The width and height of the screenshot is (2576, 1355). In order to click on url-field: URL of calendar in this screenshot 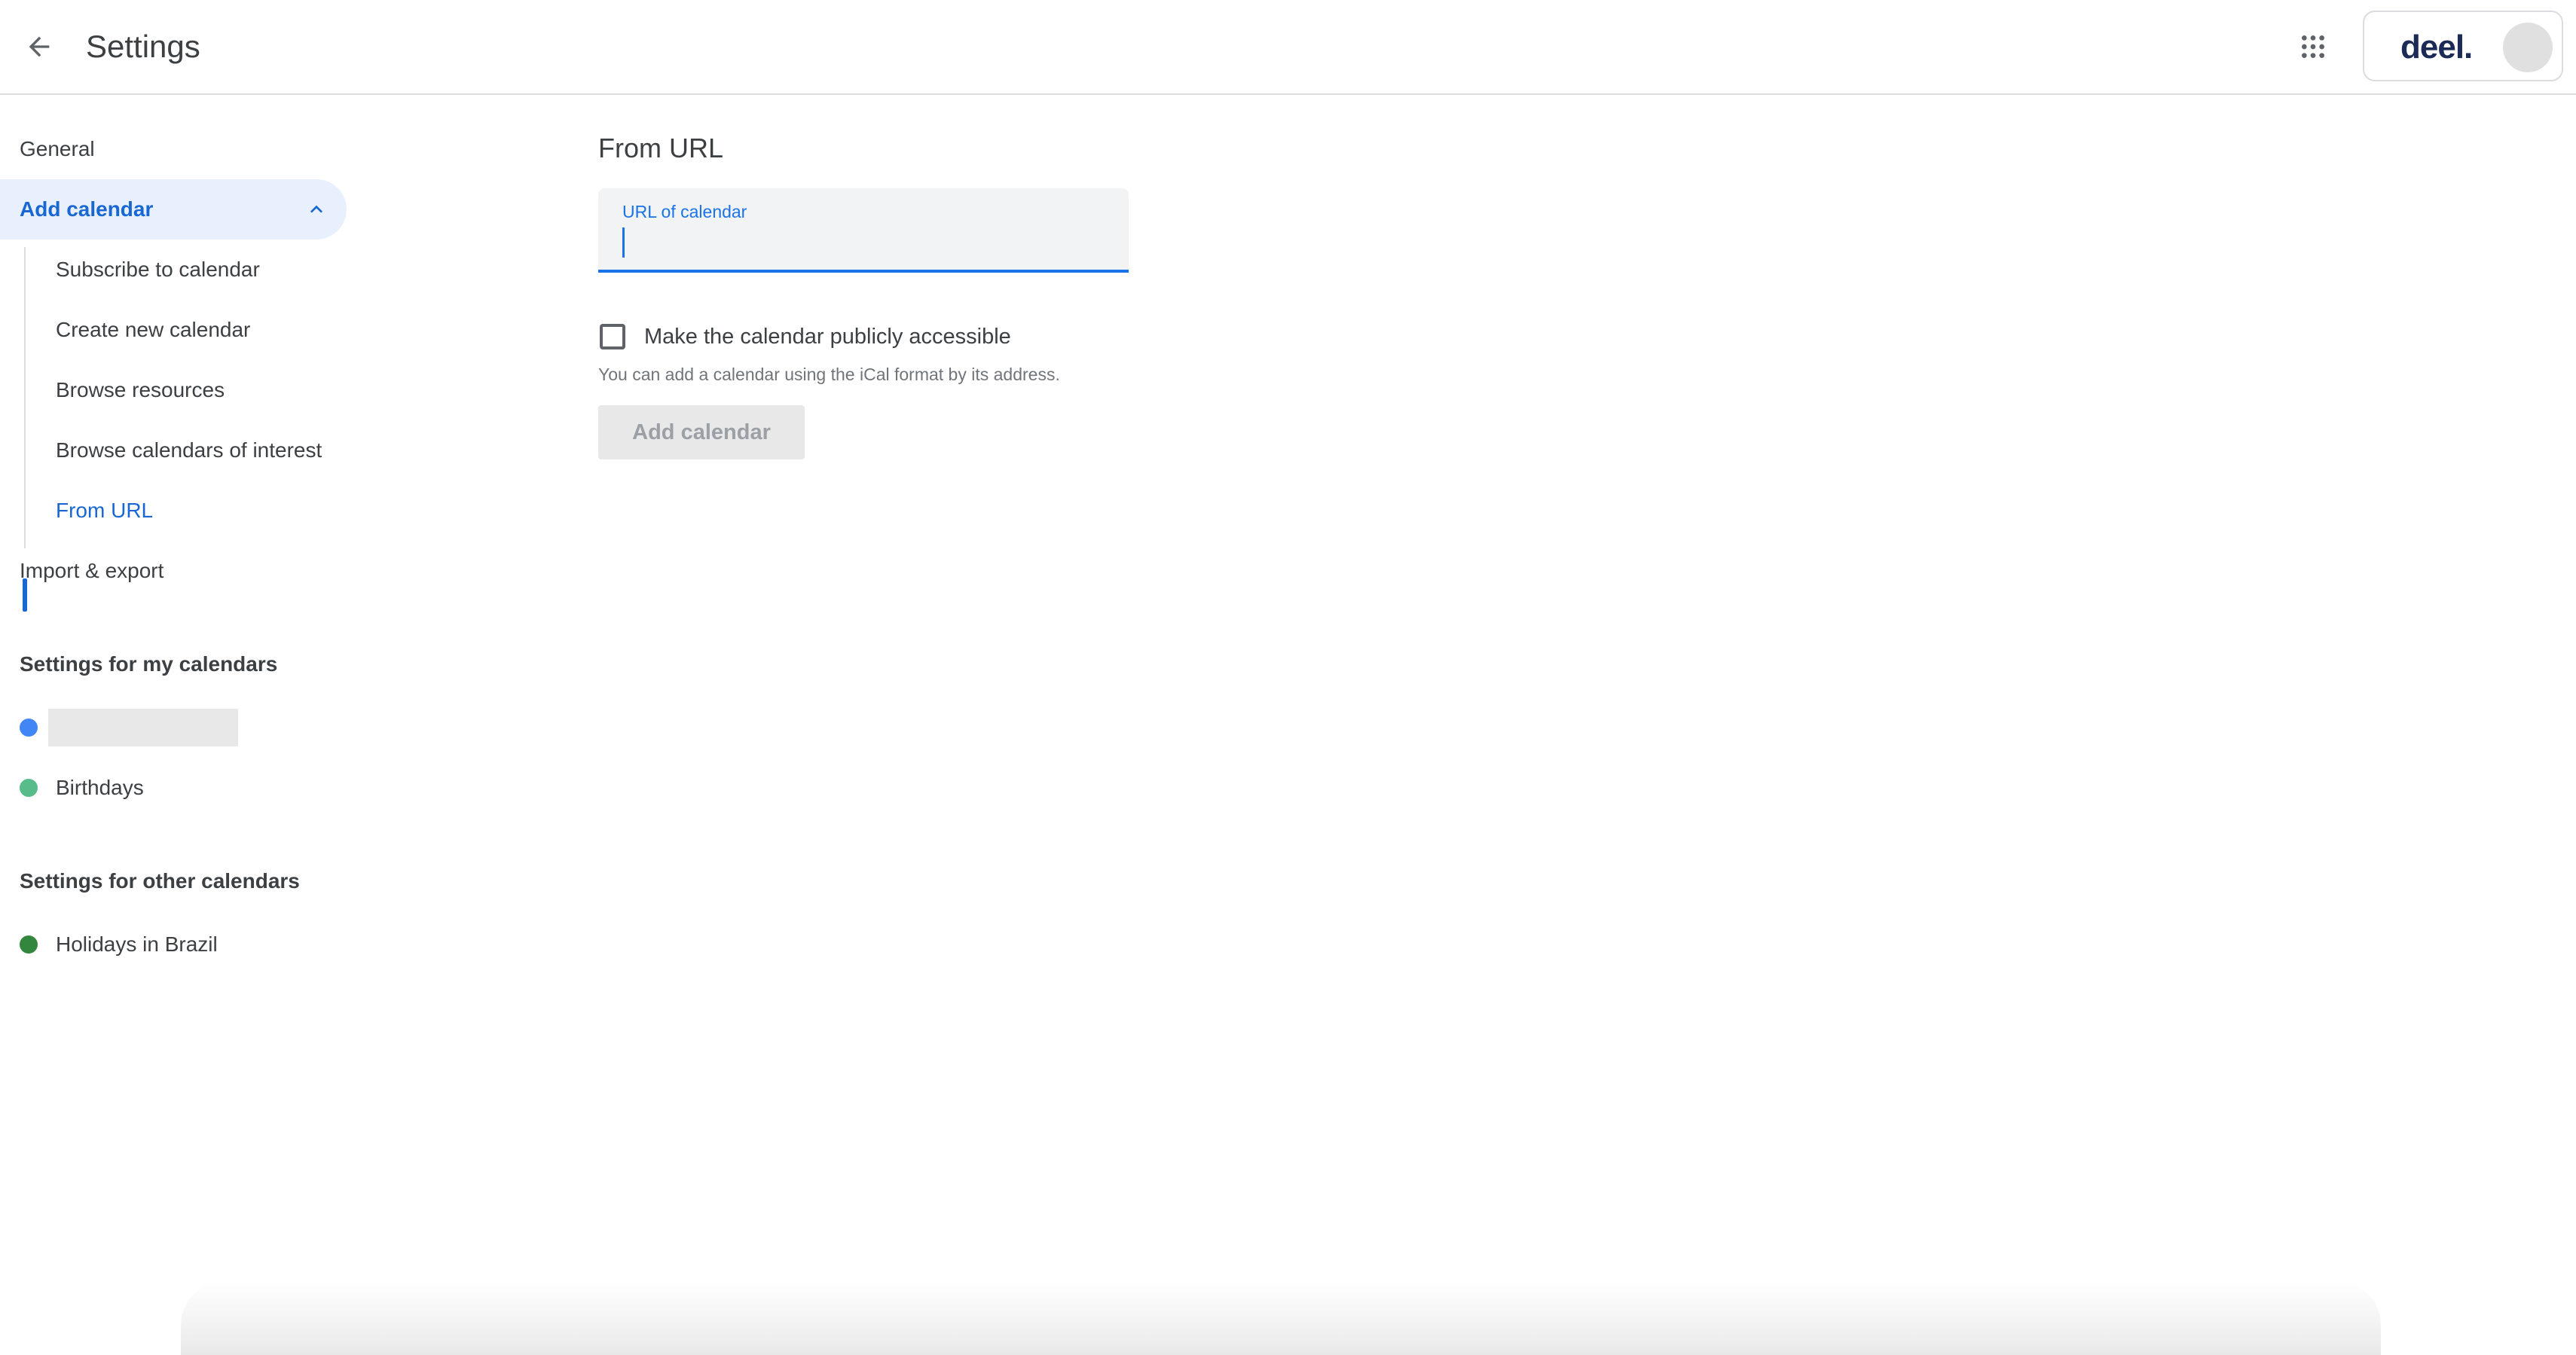, I will do `click(863, 230)`.